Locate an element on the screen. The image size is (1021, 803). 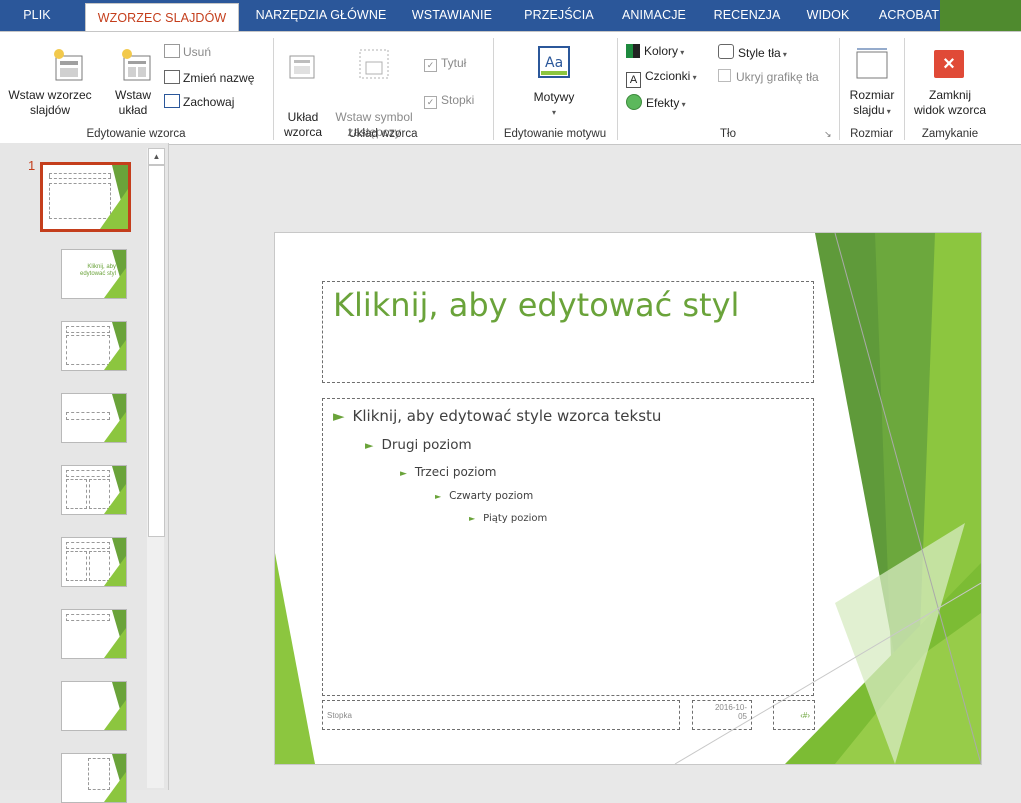
close-master-view-icon: × is located at coordinates (949, 64).